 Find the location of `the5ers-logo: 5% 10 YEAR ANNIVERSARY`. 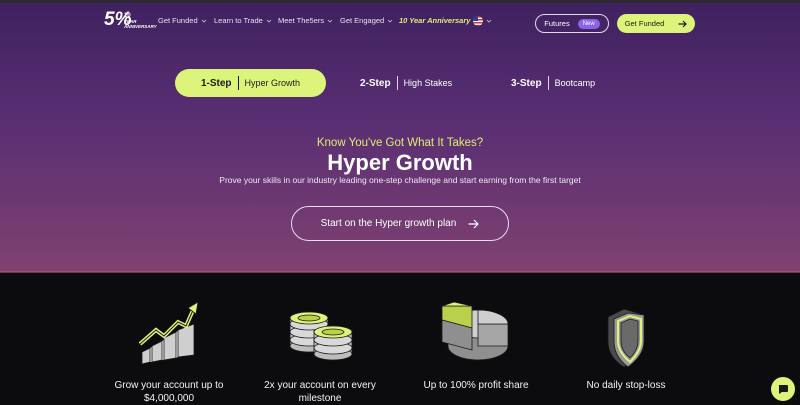

the5ers-logo: 5% 10 YEAR ANNIVERSARY is located at coordinates (130, 21).